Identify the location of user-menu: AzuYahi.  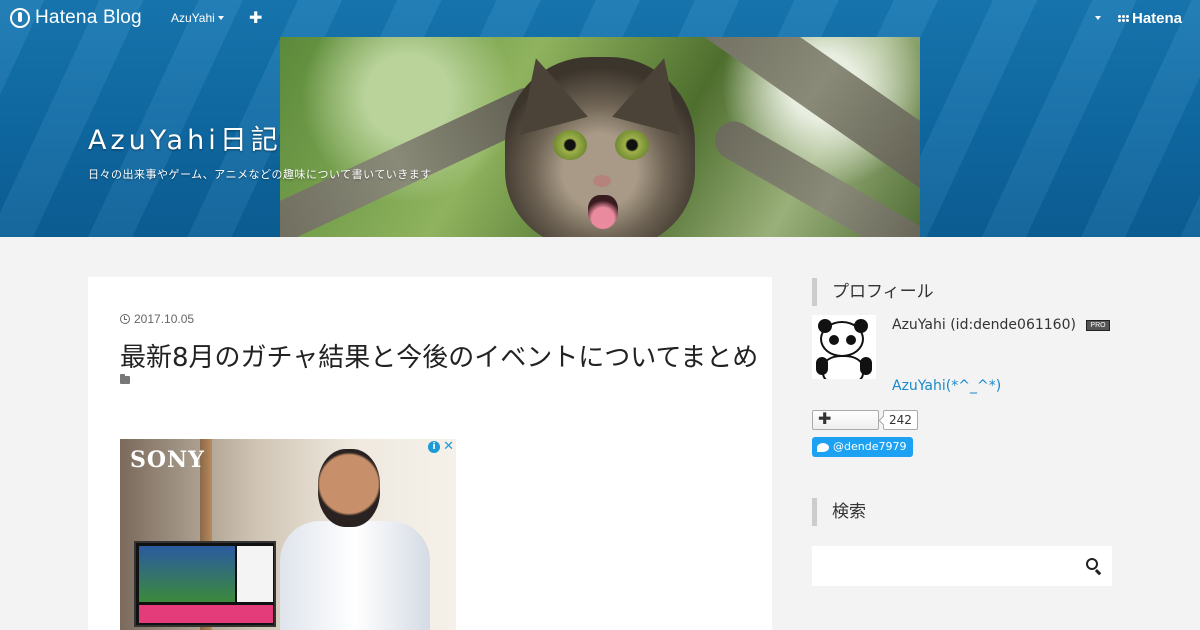
(197, 18).